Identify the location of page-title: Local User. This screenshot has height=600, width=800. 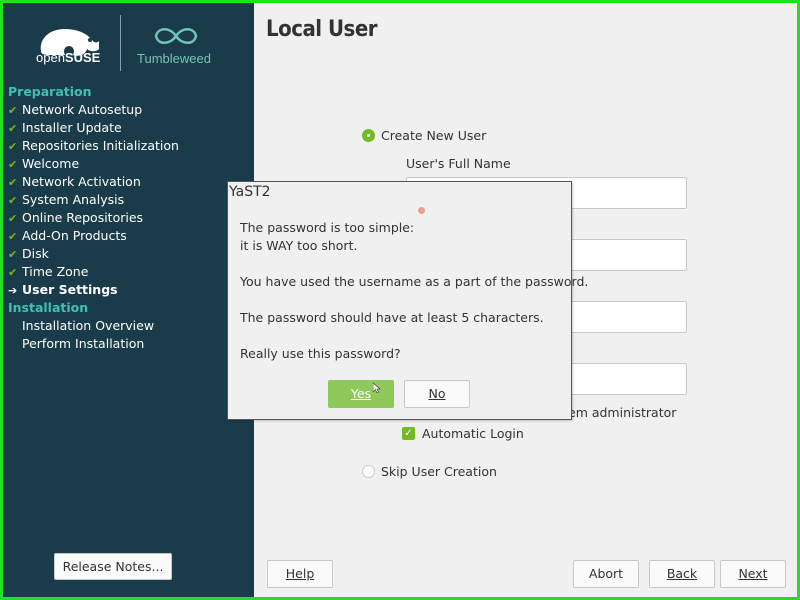
(322, 29).